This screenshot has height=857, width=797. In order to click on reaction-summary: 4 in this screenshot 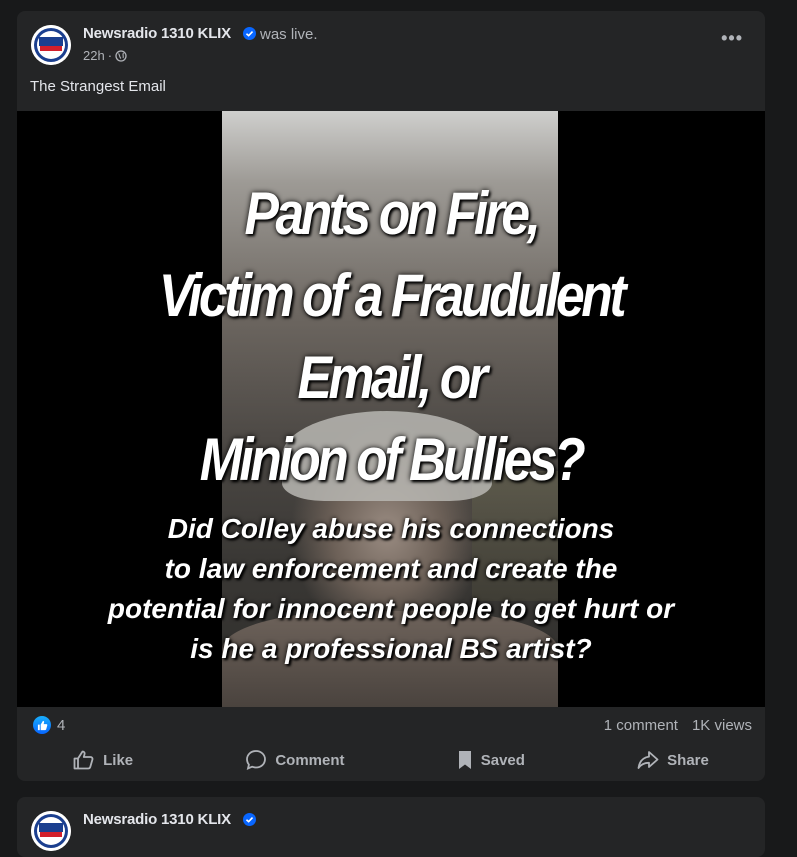, I will do `click(49, 725)`.